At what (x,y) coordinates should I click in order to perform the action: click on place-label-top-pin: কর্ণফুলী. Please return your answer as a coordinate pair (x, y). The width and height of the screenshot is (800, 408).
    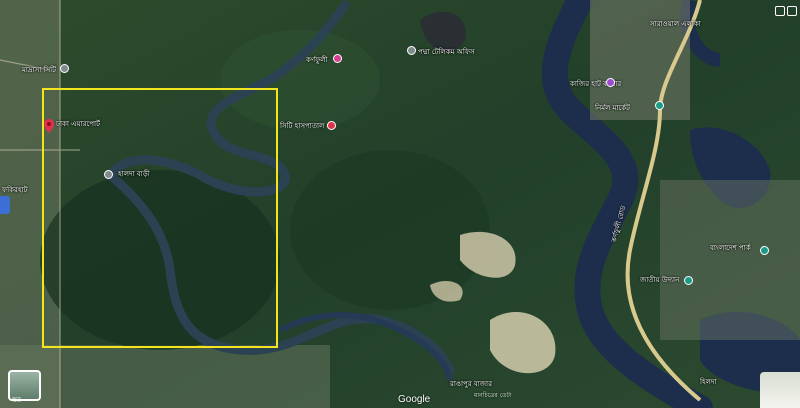
    Looking at the image, I should click on (316, 60).